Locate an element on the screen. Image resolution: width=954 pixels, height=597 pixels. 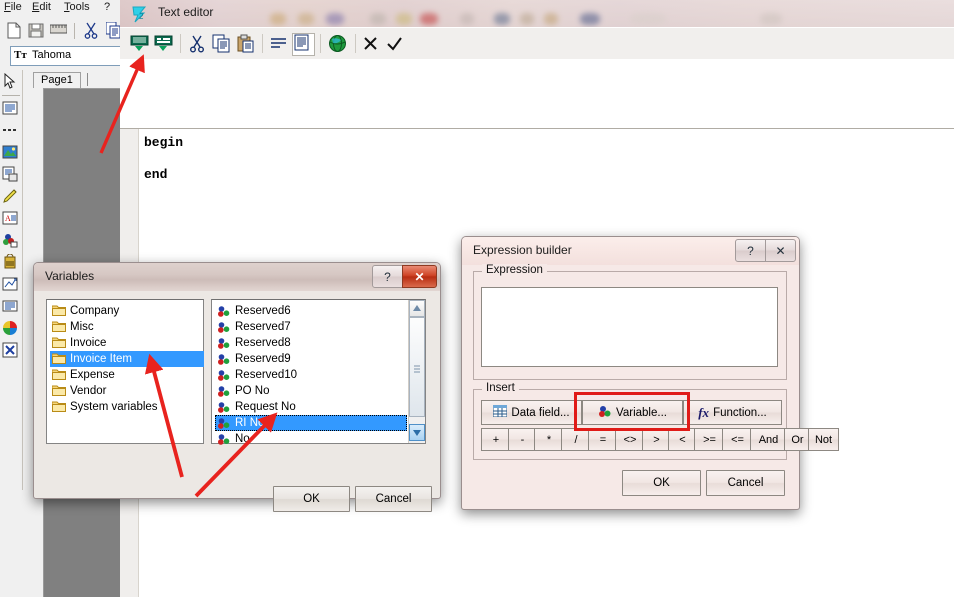
scroll-up-arrow-icon is located at coordinates (417, 308).